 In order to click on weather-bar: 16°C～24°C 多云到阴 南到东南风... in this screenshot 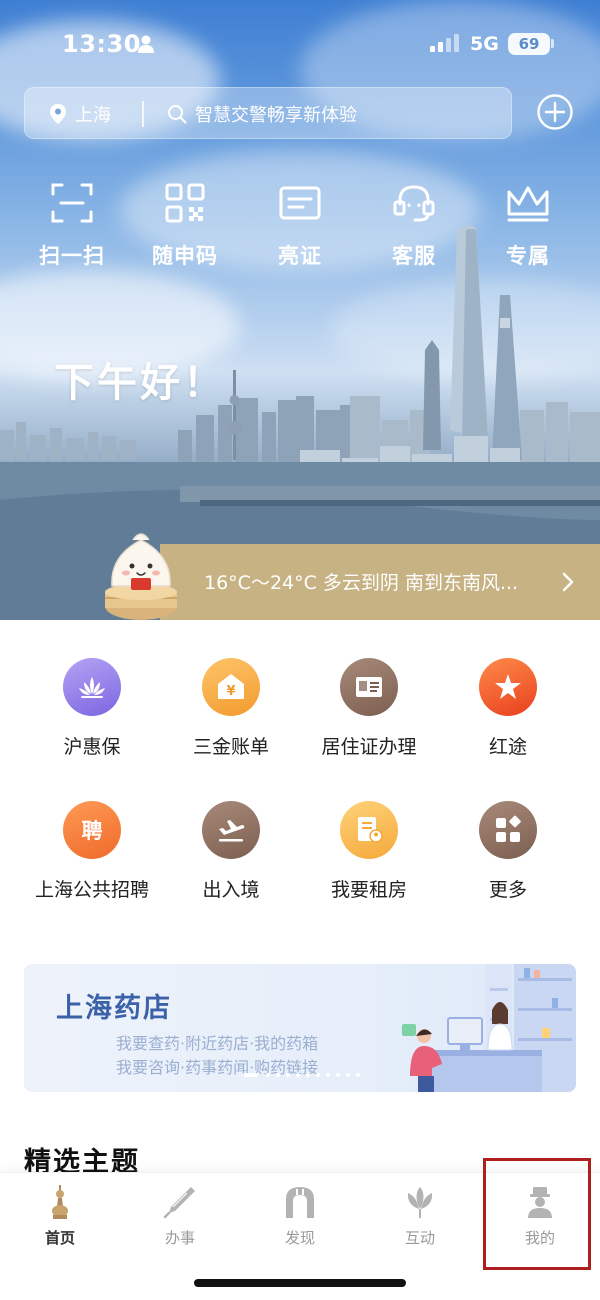, I will do `click(380, 582)`.